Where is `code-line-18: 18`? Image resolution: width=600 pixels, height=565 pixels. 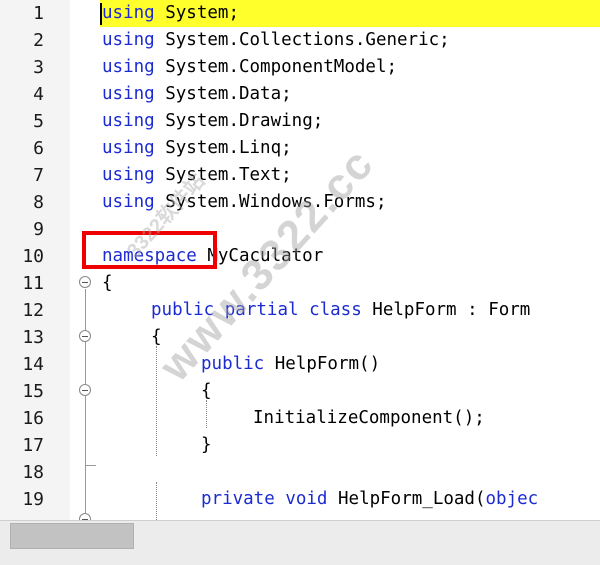 code-line-18: 18 is located at coordinates (300, 472).